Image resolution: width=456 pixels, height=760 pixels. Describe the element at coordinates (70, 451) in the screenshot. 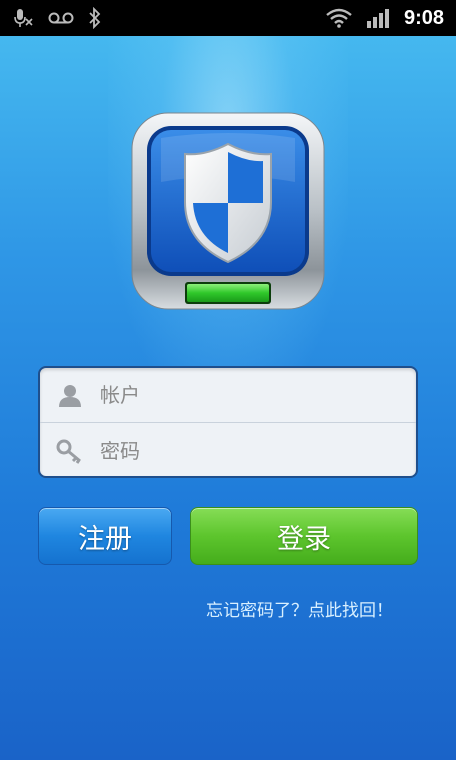

I see `key-icon` at that location.